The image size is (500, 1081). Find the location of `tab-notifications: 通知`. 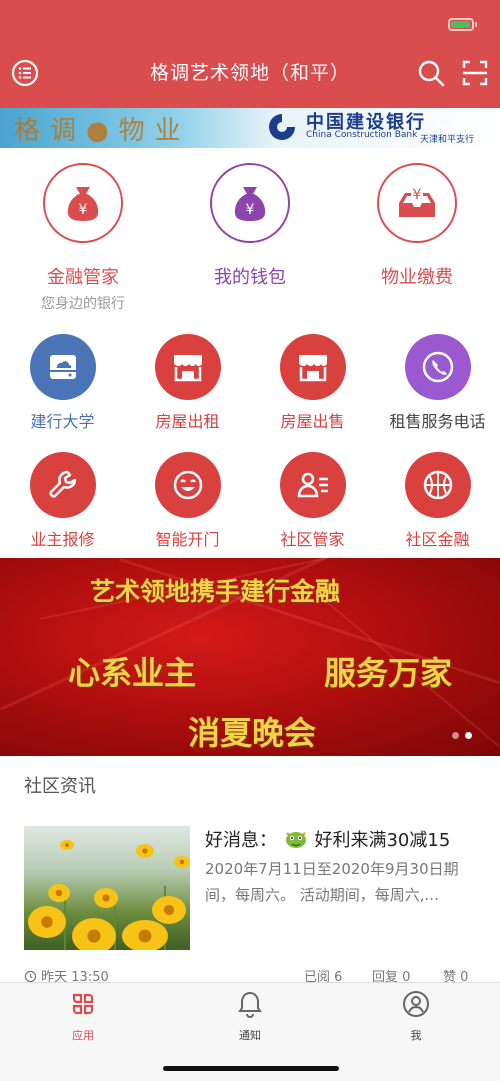

tab-notifications: 通知 is located at coordinates (250, 1016).